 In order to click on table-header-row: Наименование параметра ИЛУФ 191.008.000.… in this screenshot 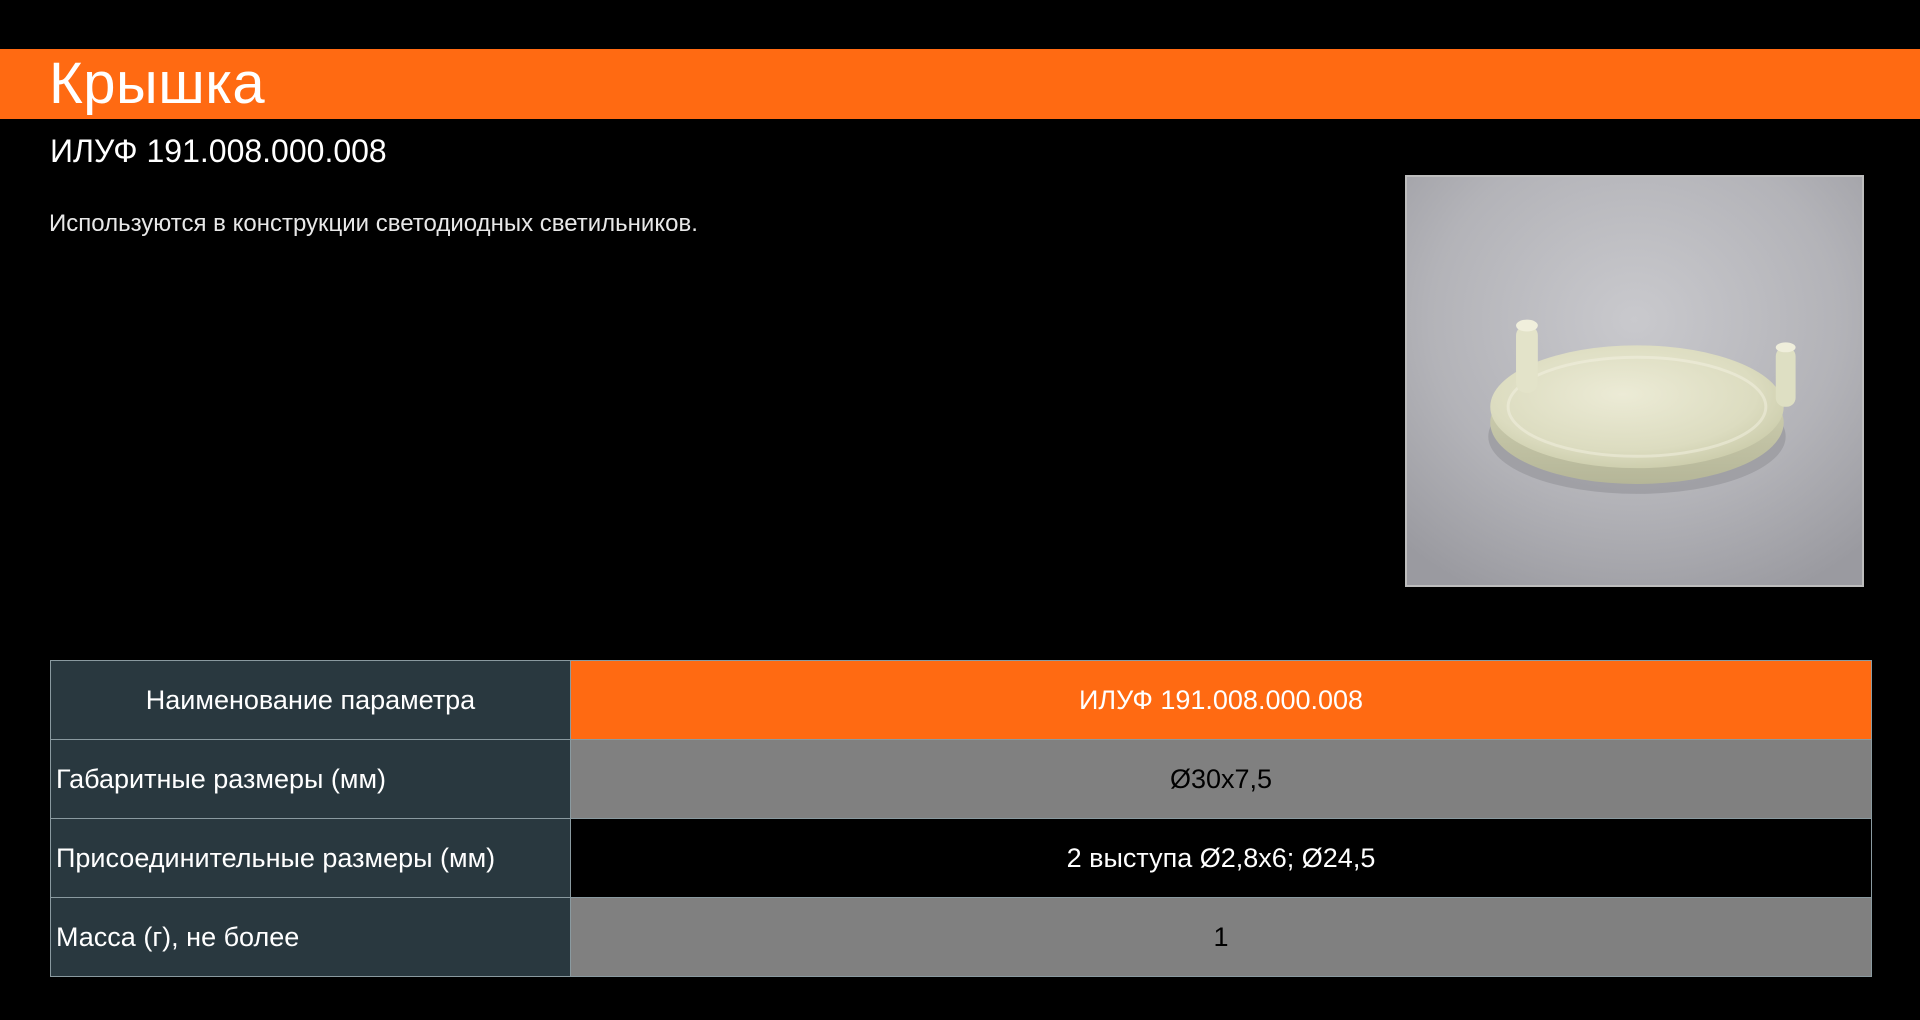, I will do `click(961, 700)`.